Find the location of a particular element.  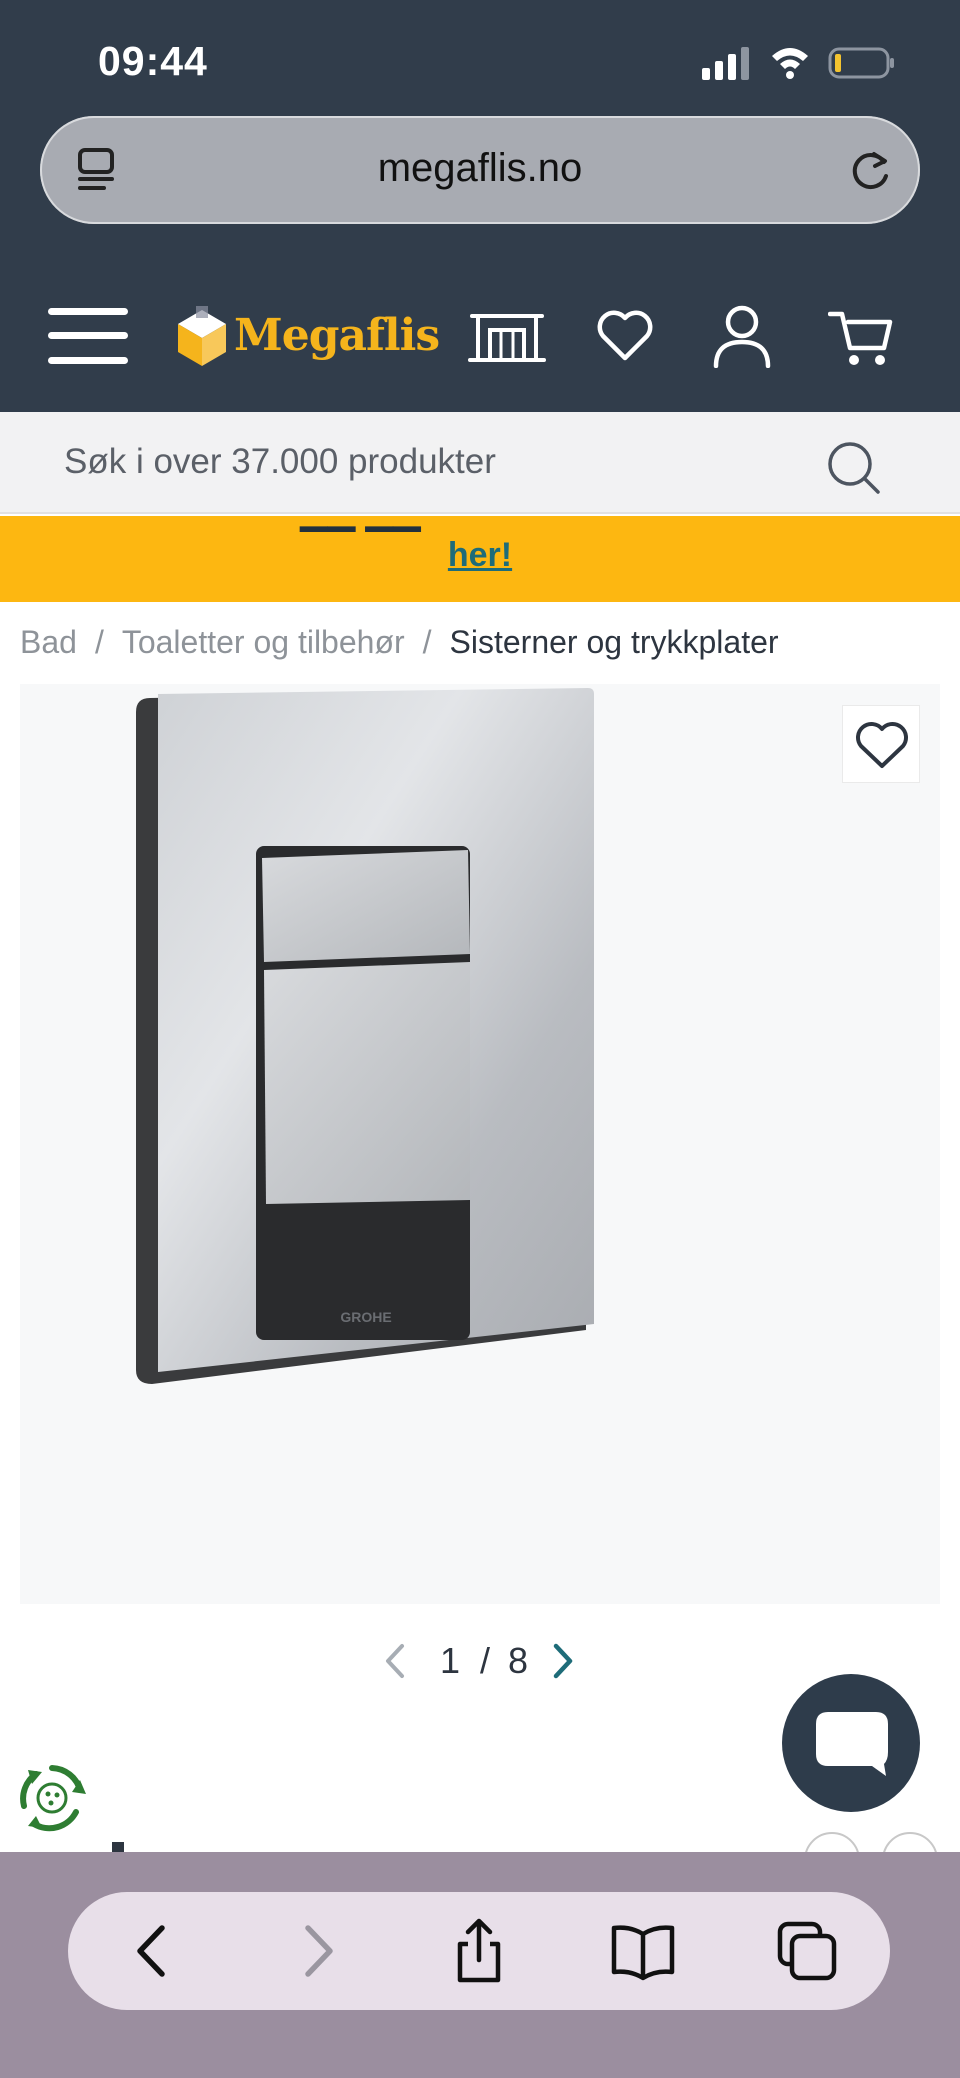

url-text: megaflis.no is located at coordinates (480, 168).